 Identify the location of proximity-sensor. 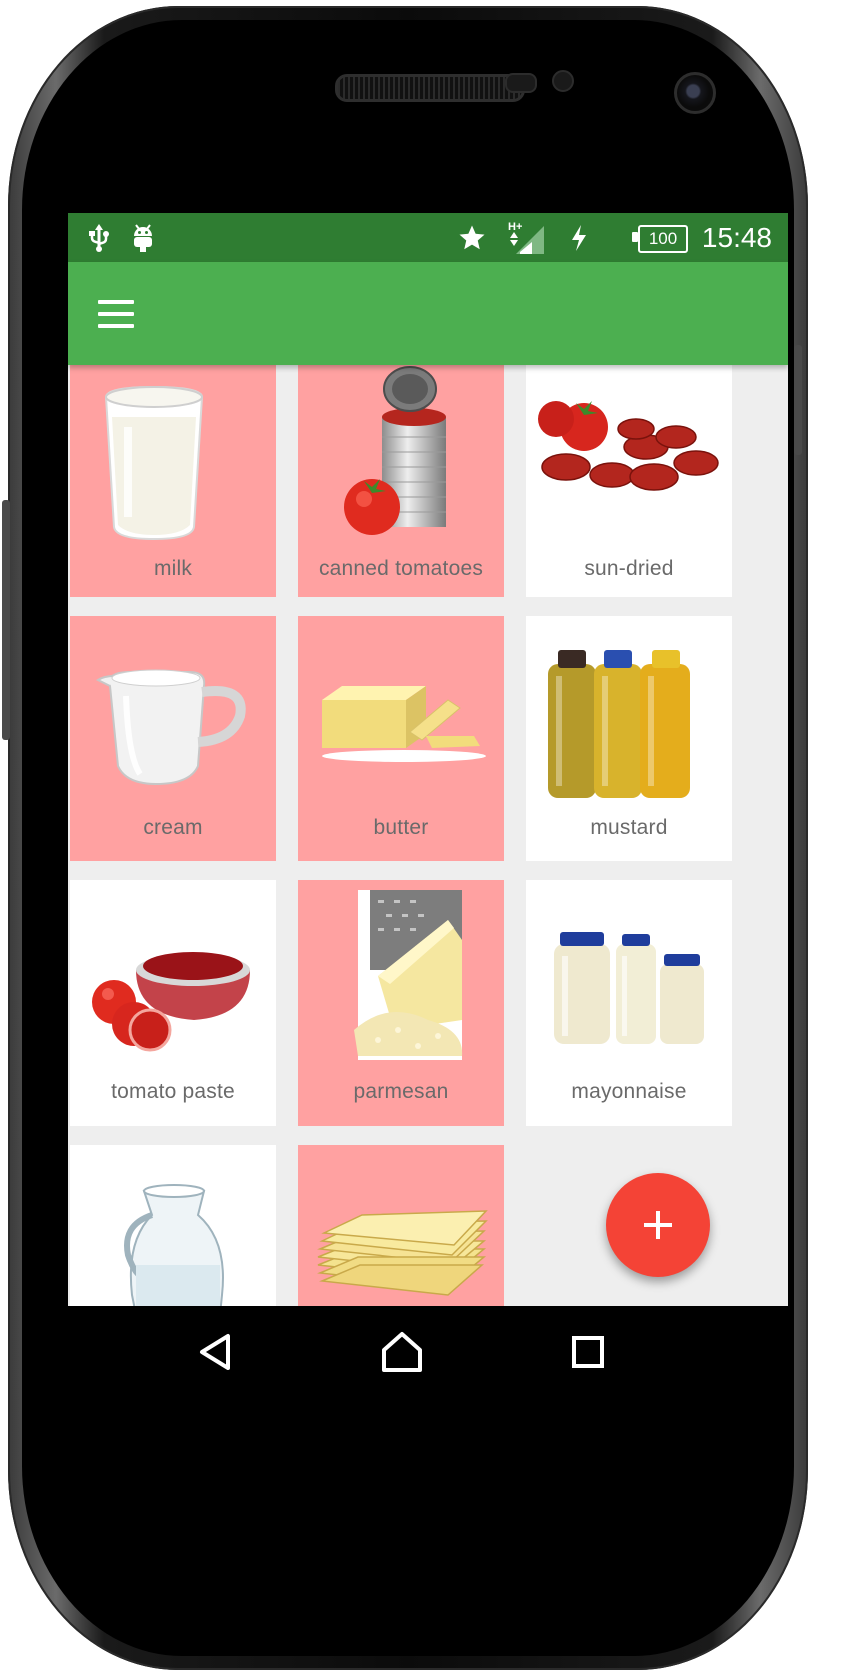
(521, 83).